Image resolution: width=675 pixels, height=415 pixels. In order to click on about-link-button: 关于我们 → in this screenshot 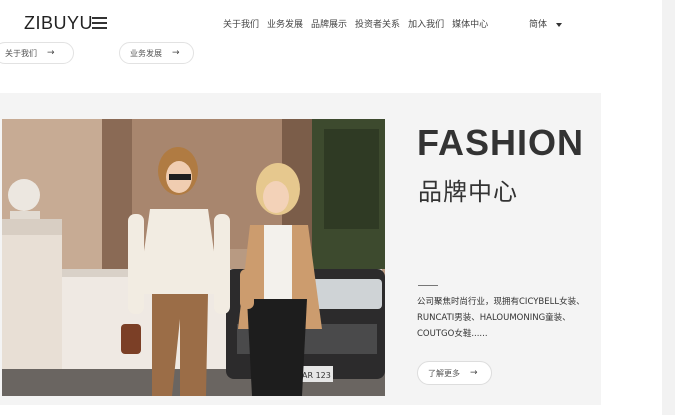, I will do `click(37, 53)`.